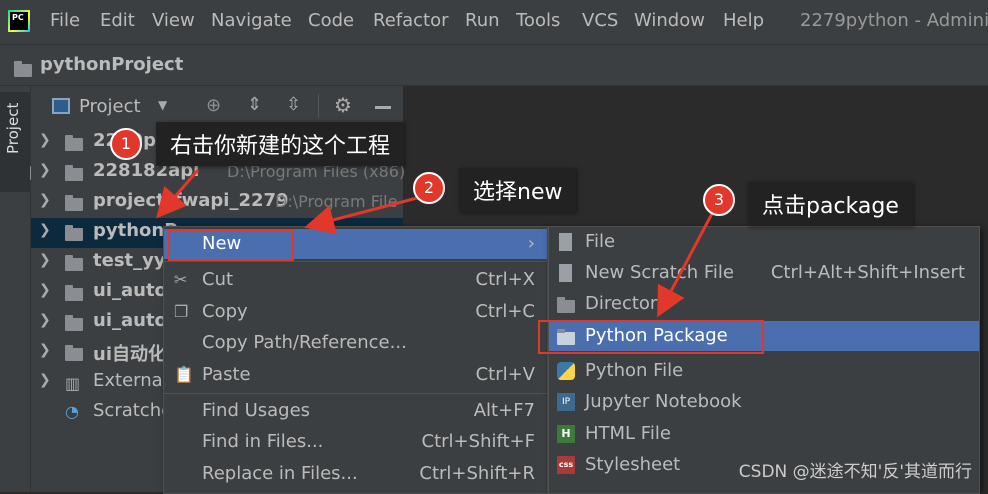  Describe the element at coordinates (518, 190) in the screenshot. I see `callout-step2: 选择new` at that location.